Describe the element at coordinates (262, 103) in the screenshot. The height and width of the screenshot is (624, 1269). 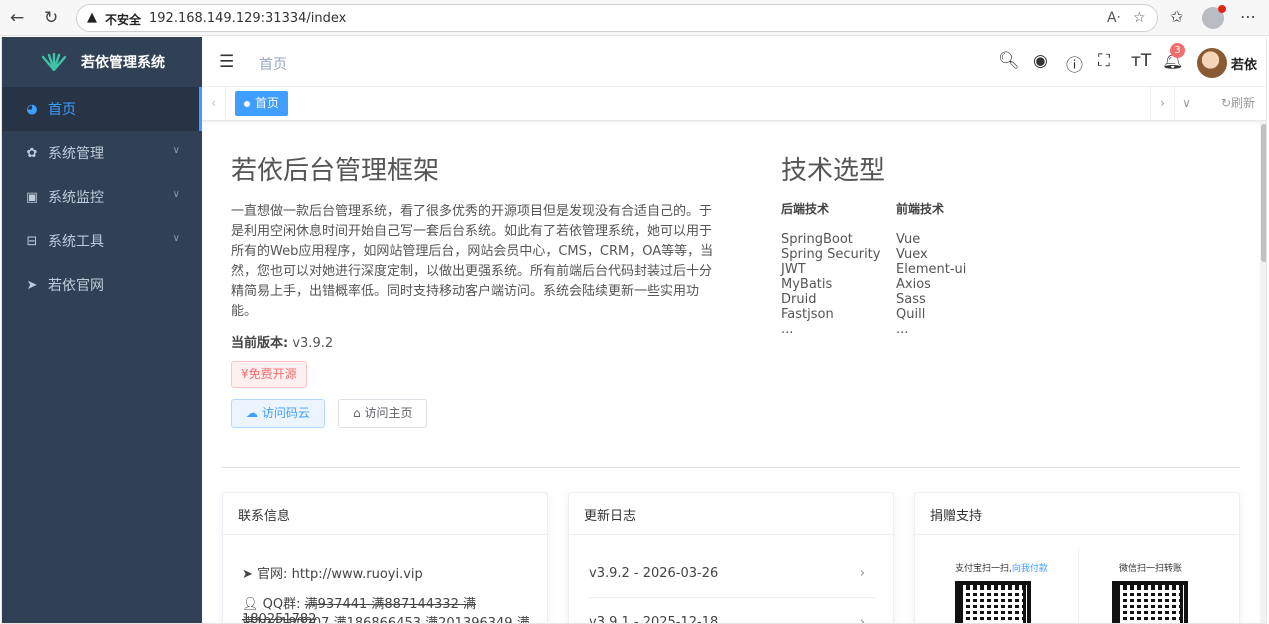
I see `tab-home: 首页` at that location.